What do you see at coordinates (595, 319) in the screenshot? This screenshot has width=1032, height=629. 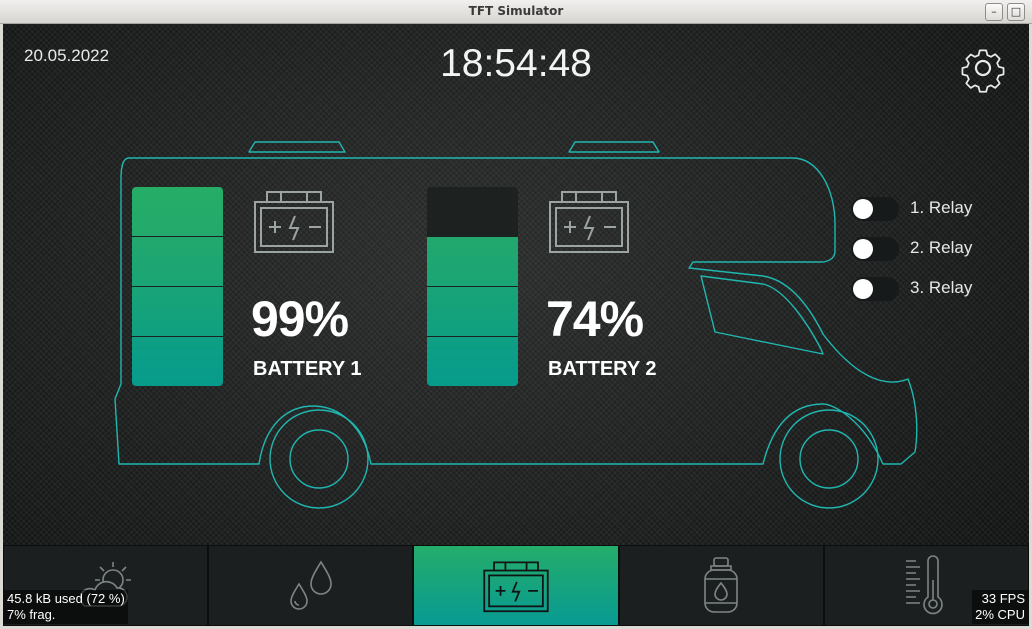 I see `battery-2-percent: 74%` at bounding box center [595, 319].